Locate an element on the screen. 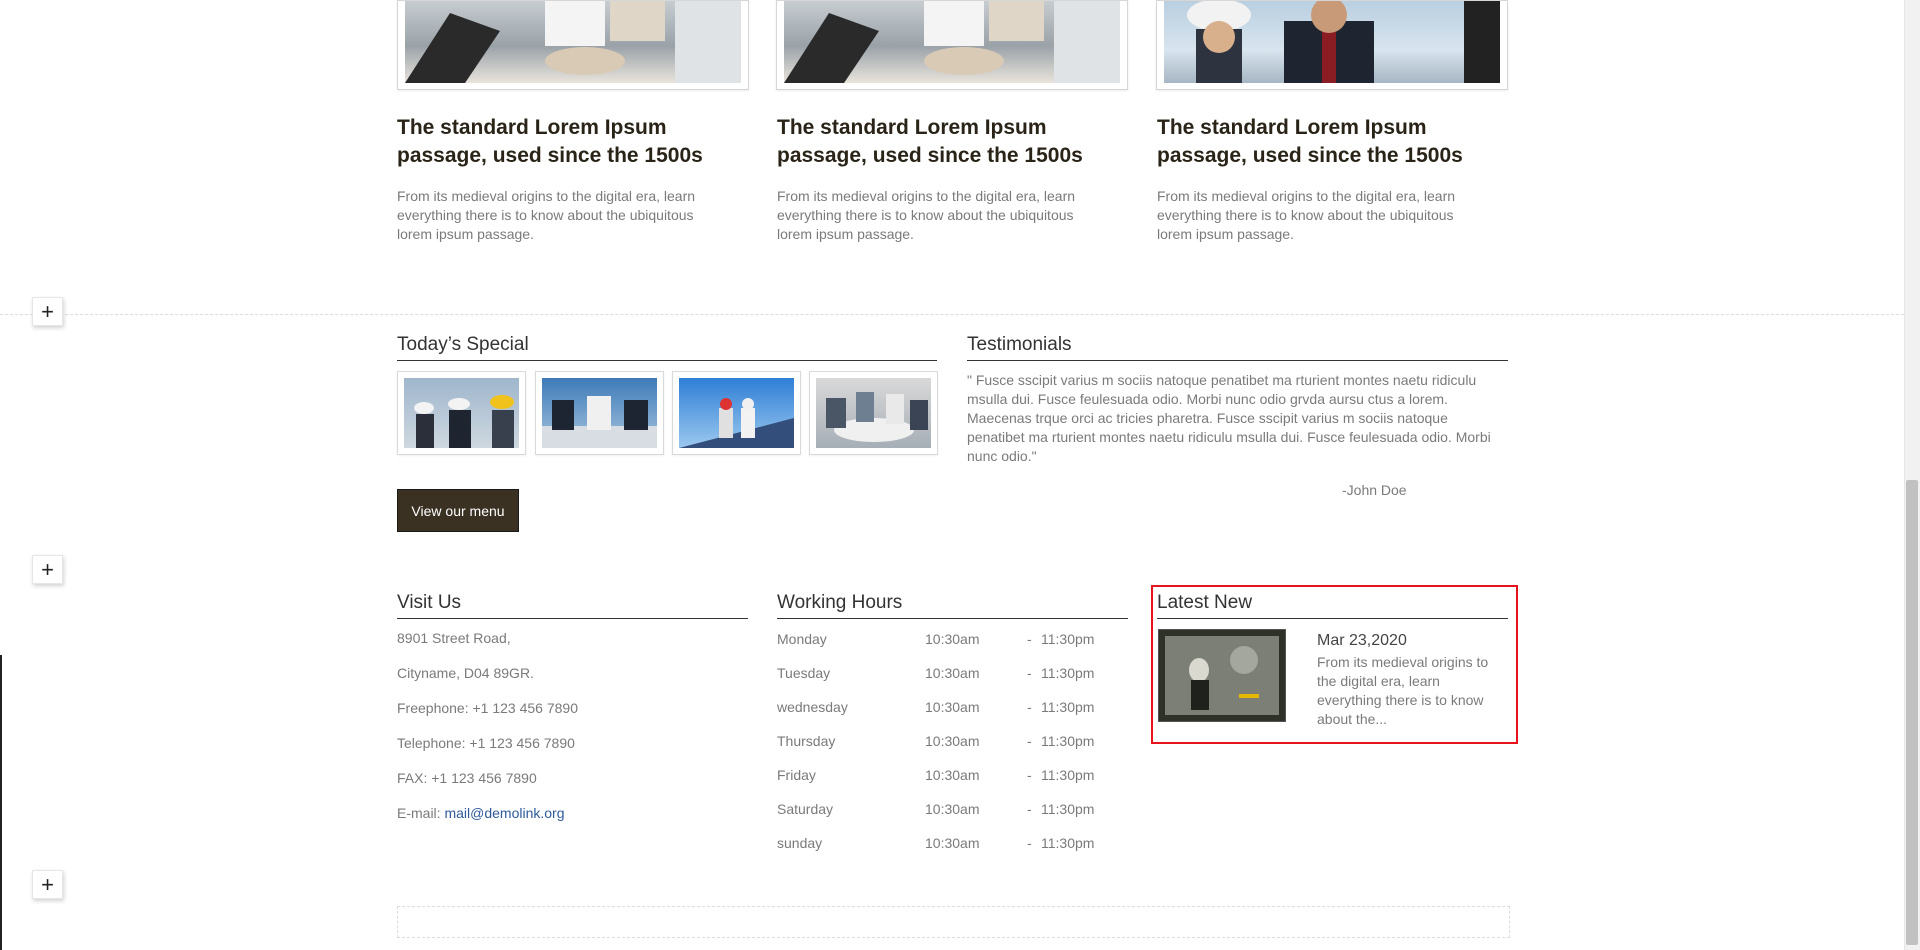 This screenshot has width=1920, height=950. testimonials-title: Testimonials is located at coordinates (1237, 347).